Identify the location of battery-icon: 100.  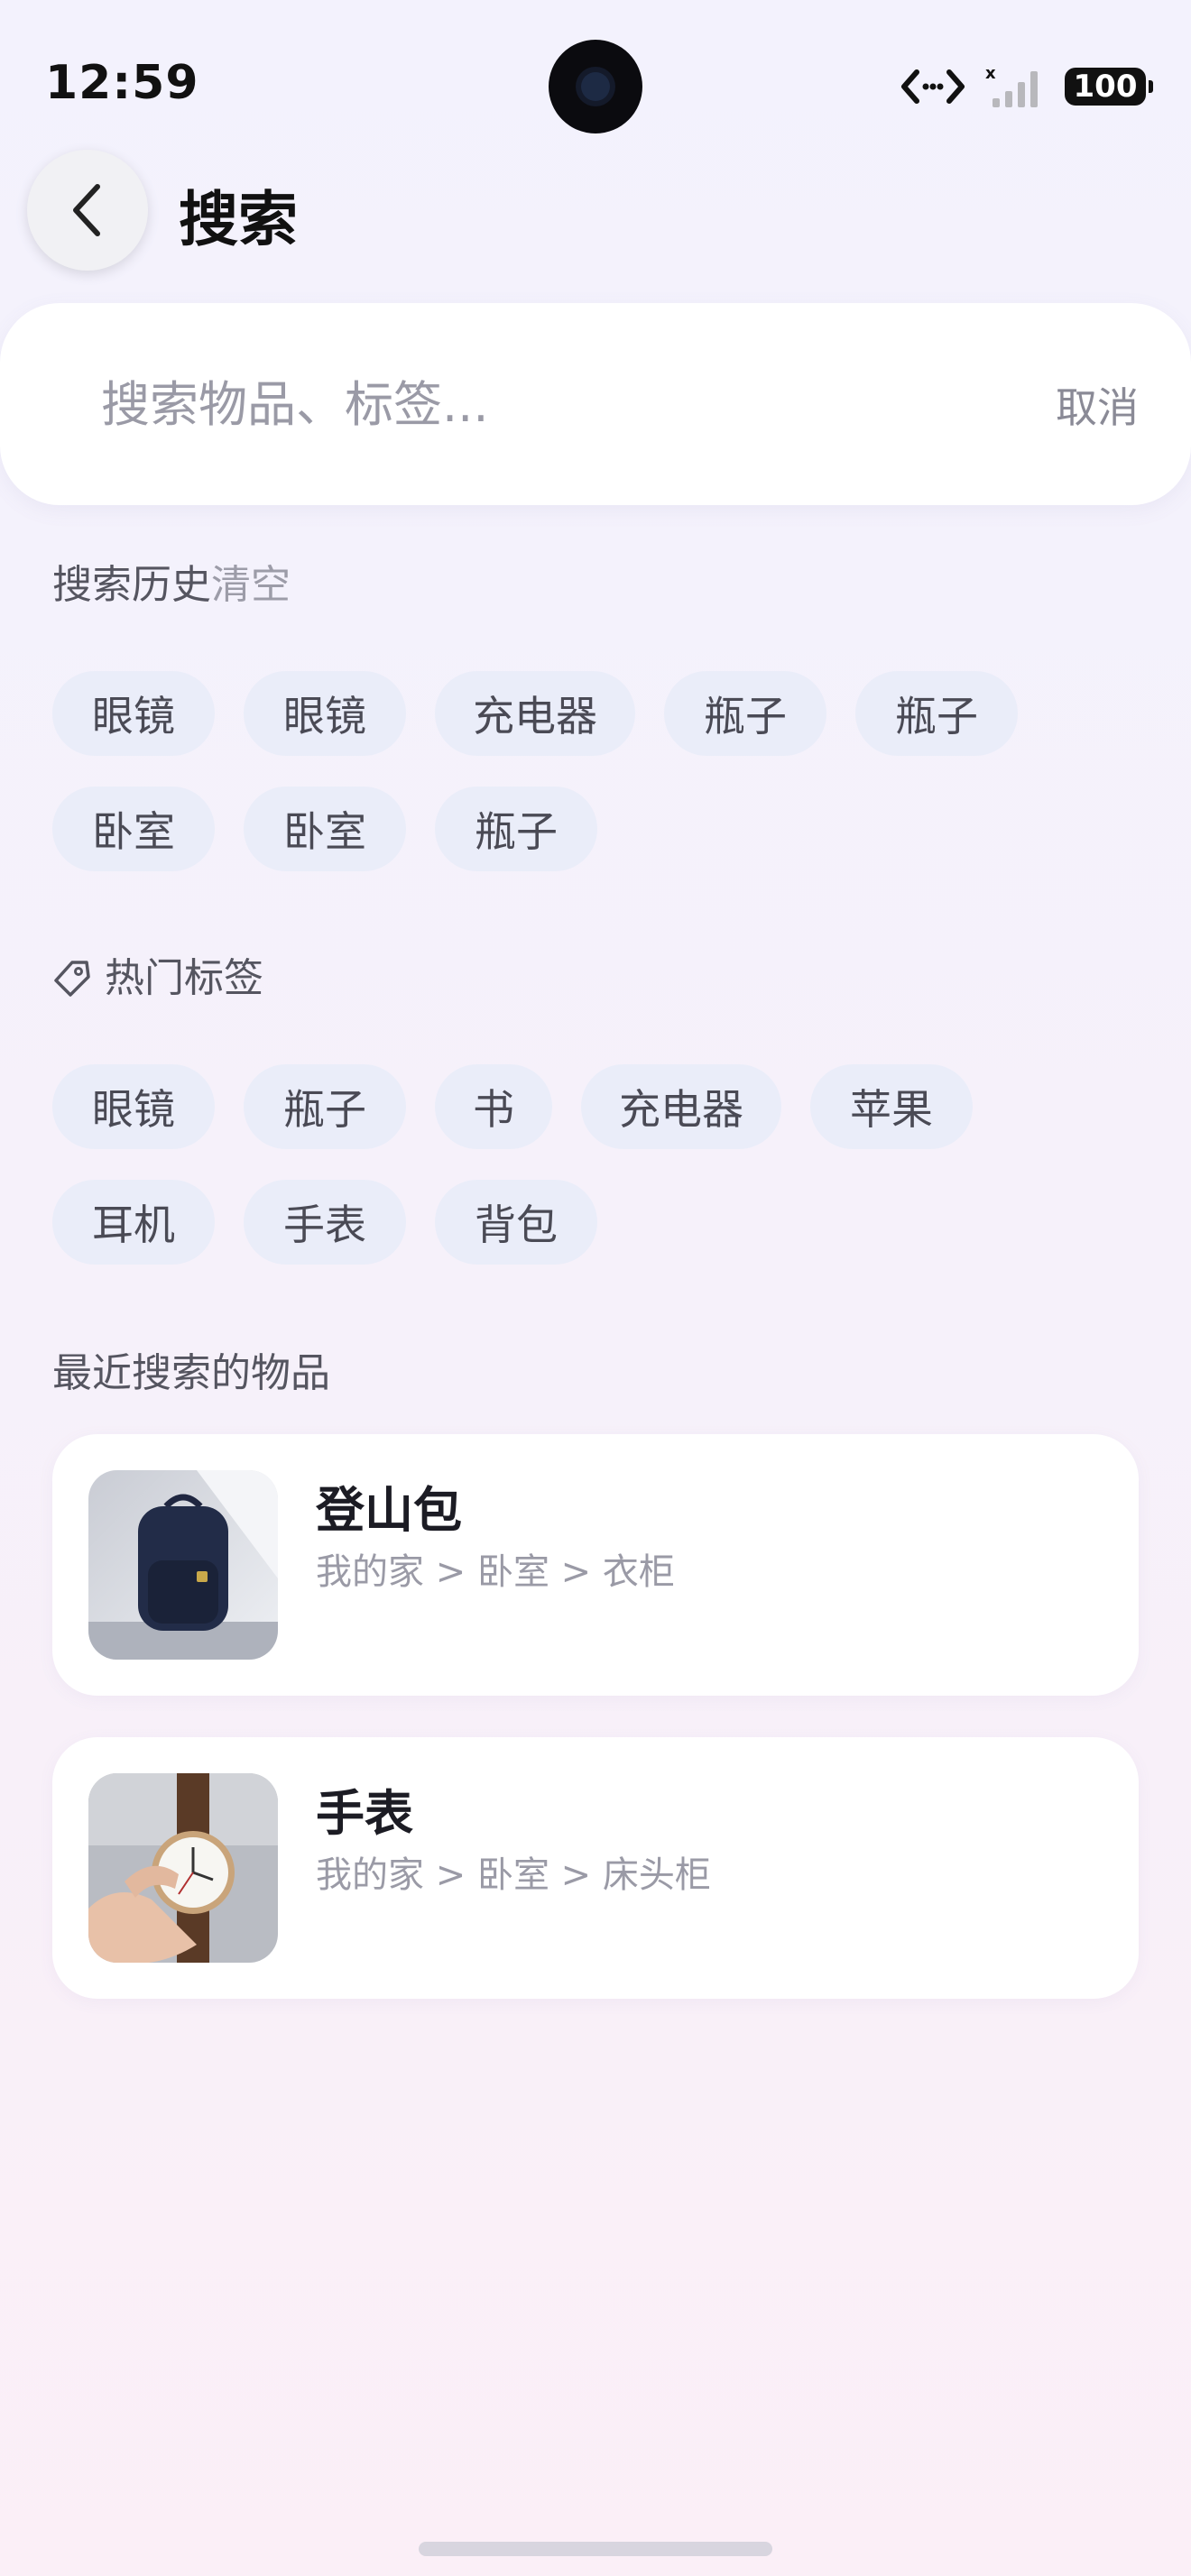
(1109, 87).